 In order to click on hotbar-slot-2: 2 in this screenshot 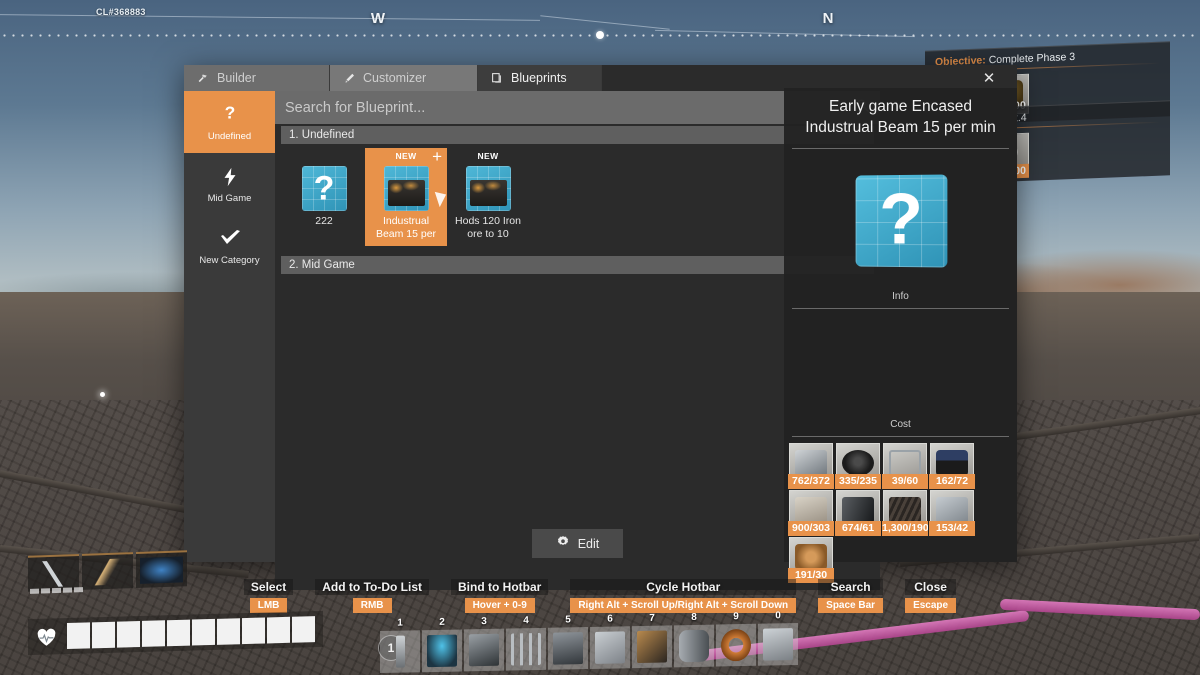, I will do `click(442, 645)`.